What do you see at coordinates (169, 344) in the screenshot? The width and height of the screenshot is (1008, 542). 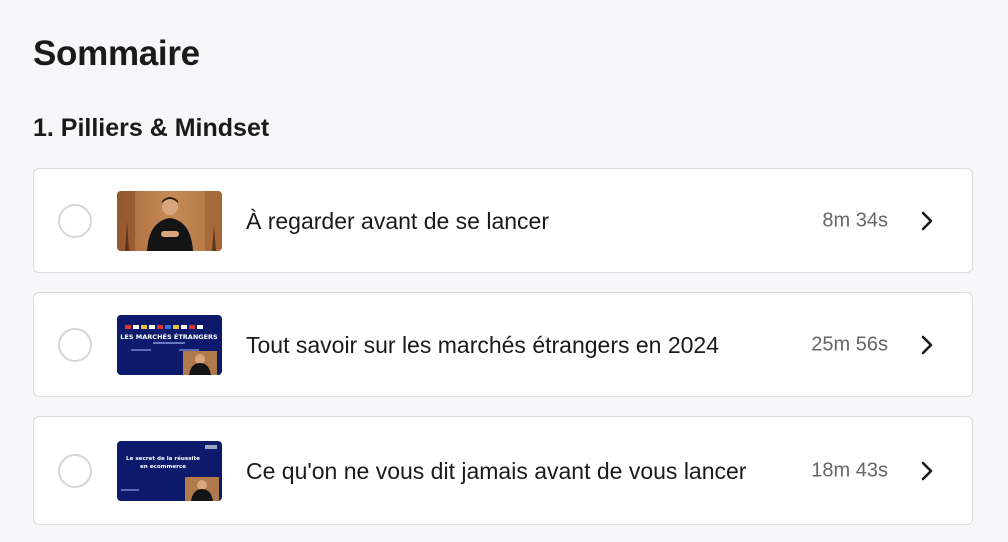 I see `video-thumbnail: LES MARCHÉS ÉTRANGERS` at bounding box center [169, 344].